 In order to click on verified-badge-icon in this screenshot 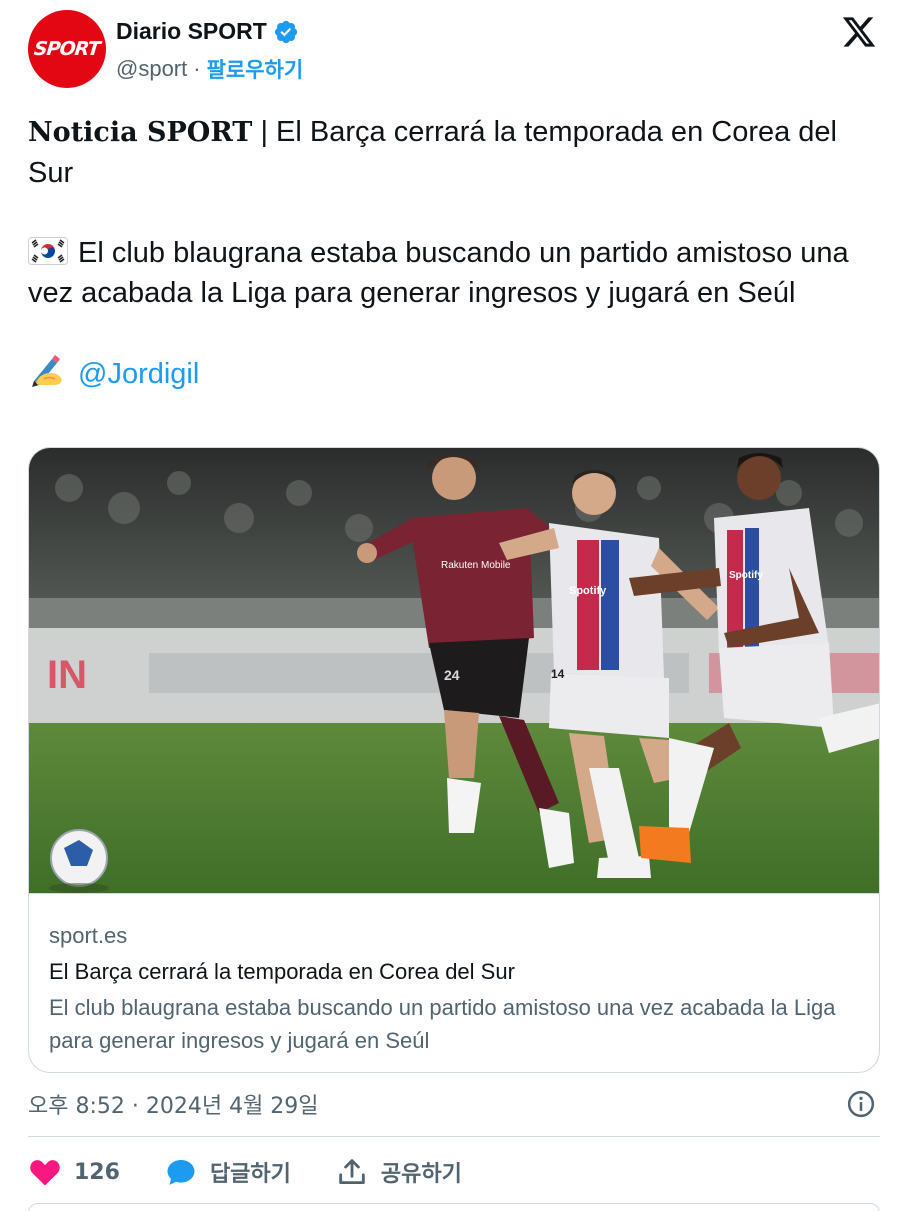, I will do `click(285, 31)`.